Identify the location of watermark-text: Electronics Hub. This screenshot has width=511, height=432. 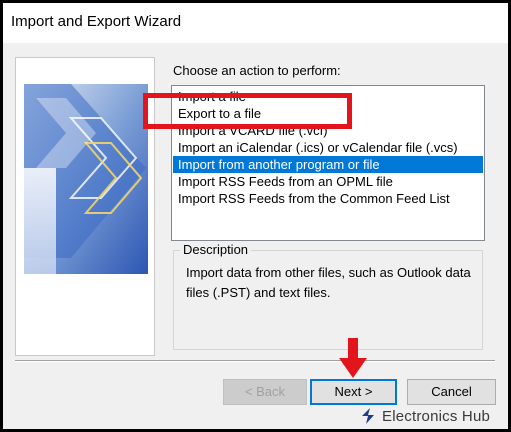
(436, 416).